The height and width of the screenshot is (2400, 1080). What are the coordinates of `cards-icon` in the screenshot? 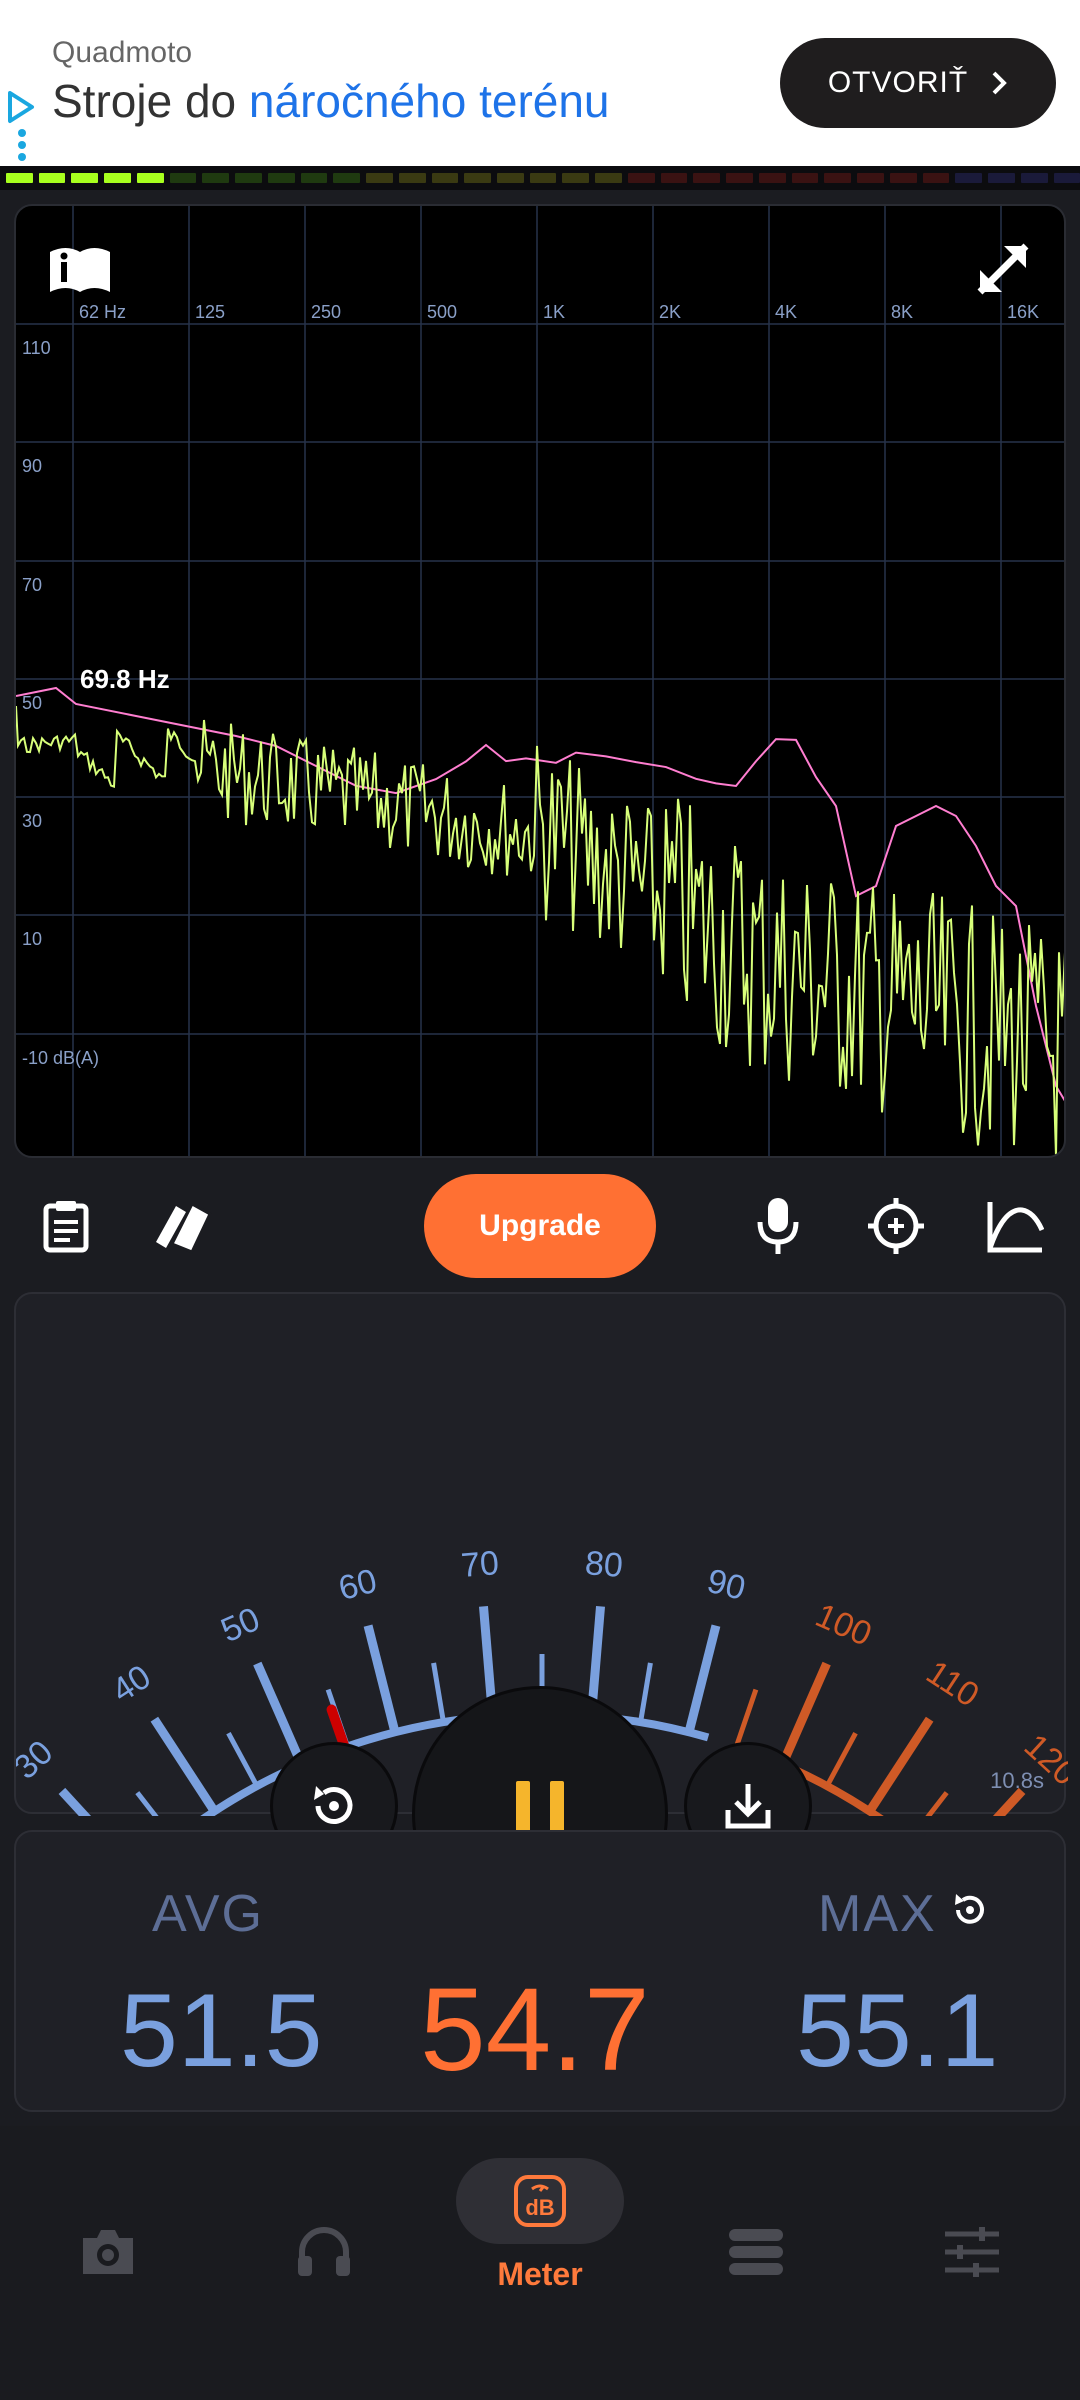 It's located at (182, 1226).